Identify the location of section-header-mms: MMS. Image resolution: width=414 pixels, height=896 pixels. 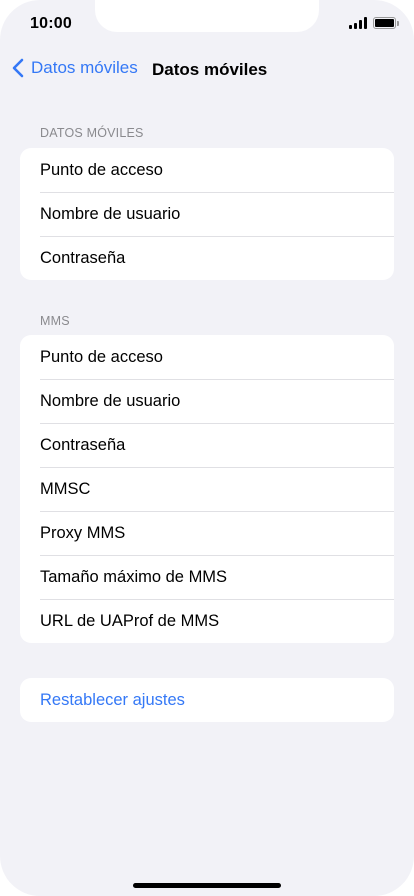
(55, 321).